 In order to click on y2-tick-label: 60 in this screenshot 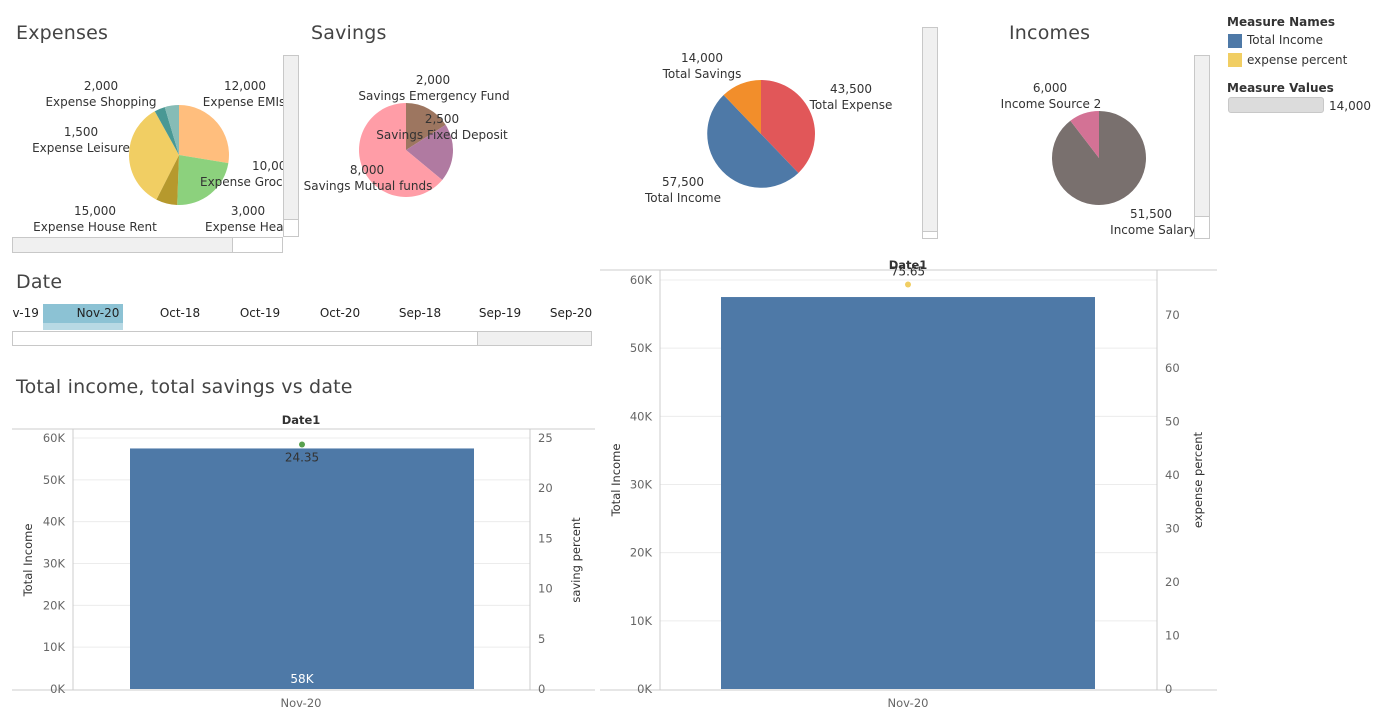, I will do `click(1172, 368)`.